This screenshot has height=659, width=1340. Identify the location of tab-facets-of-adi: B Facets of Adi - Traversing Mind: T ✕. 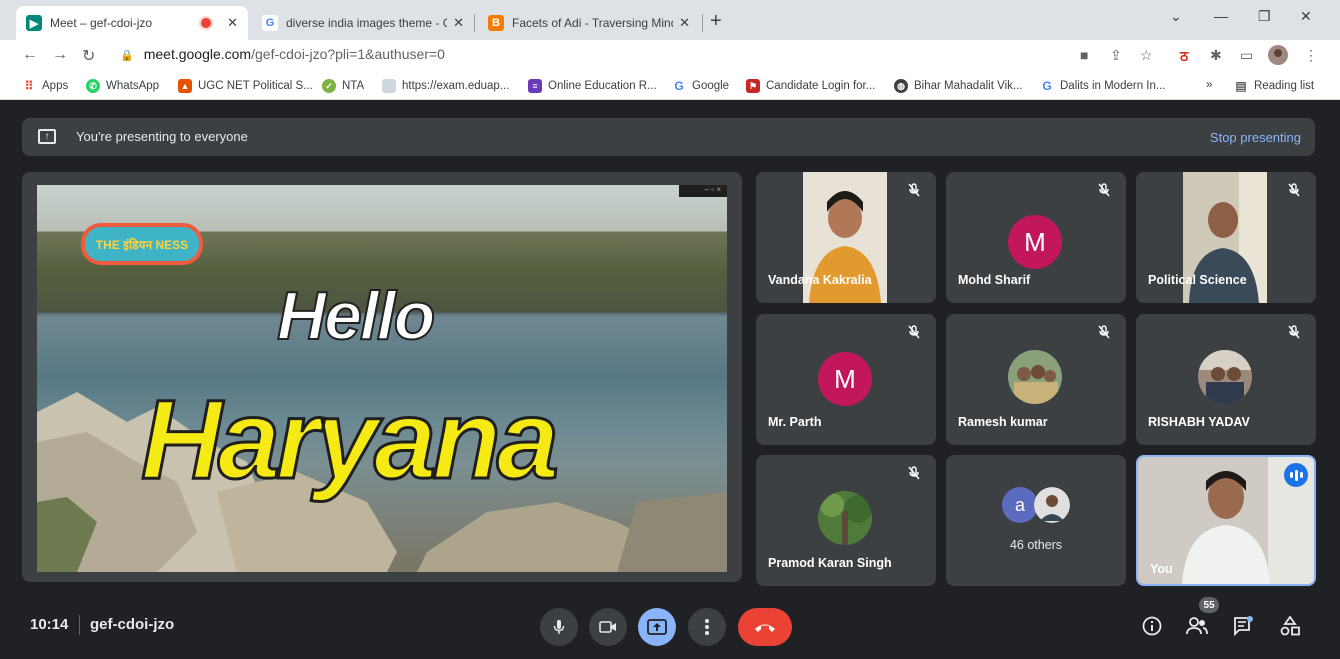
(589, 23).